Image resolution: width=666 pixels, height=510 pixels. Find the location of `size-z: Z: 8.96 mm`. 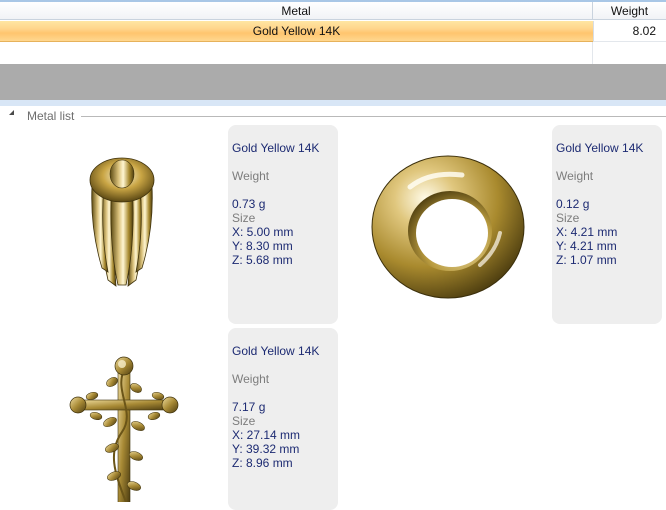

size-z: Z: 8.96 mm is located at coordinates (262, 463).